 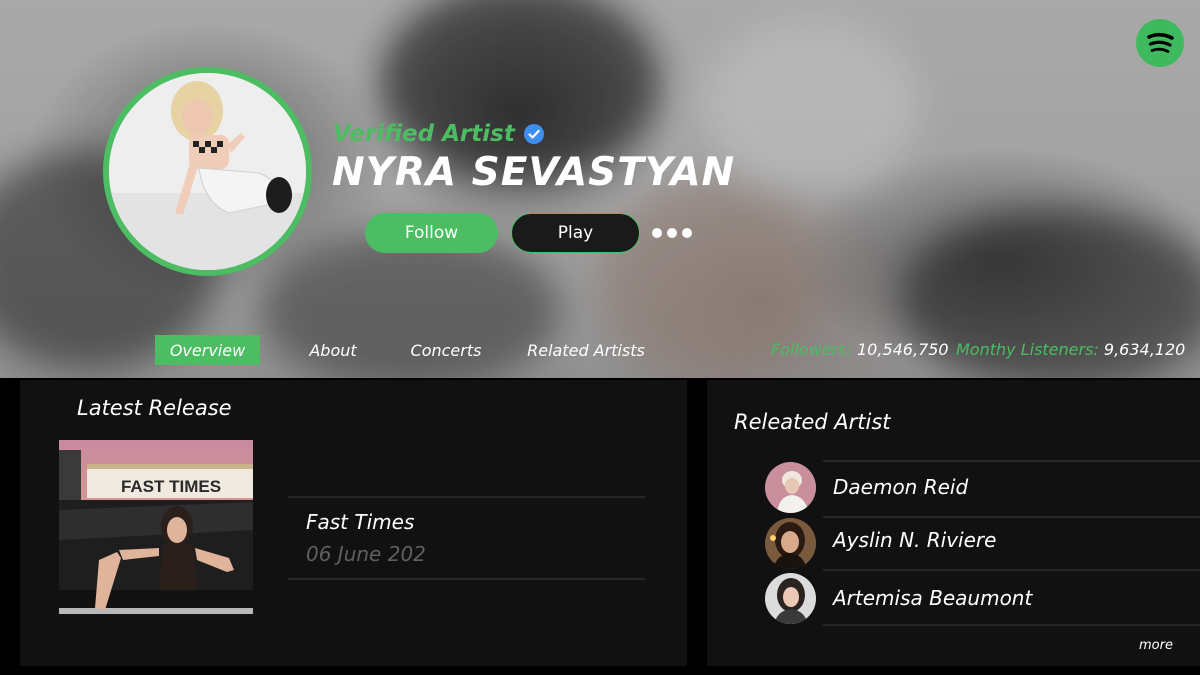 I want to click on tab-concerts: Concerts, so click(x=446, y=350).